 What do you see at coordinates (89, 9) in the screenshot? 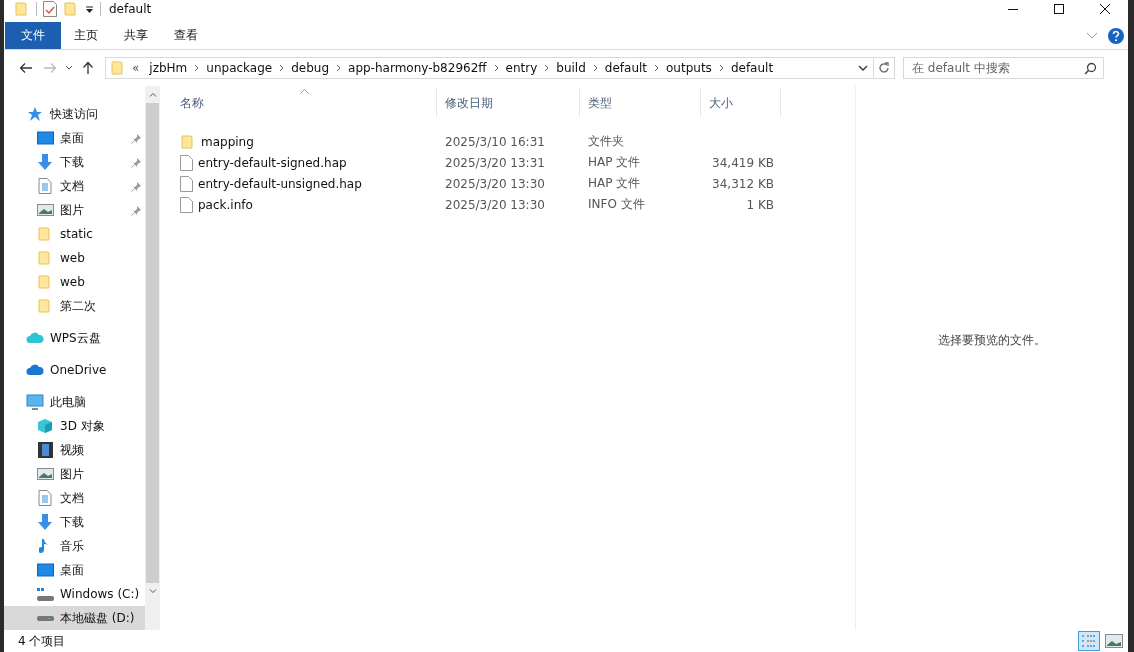
I see `dropdown-icon` at bounding box center [89, 9].